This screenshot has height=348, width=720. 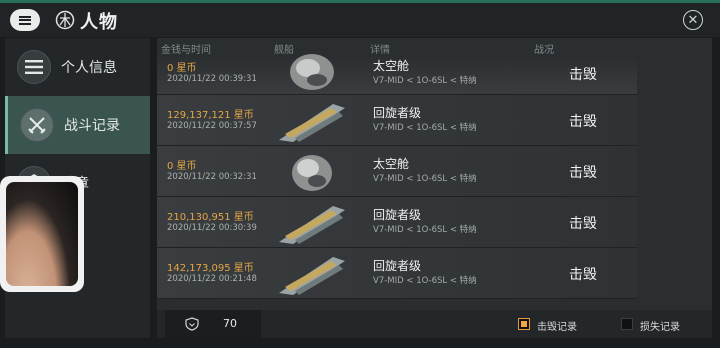 I want to click on column-headers: 金钱与时间 舰船 详情 战况, so click(x=434, y=47).